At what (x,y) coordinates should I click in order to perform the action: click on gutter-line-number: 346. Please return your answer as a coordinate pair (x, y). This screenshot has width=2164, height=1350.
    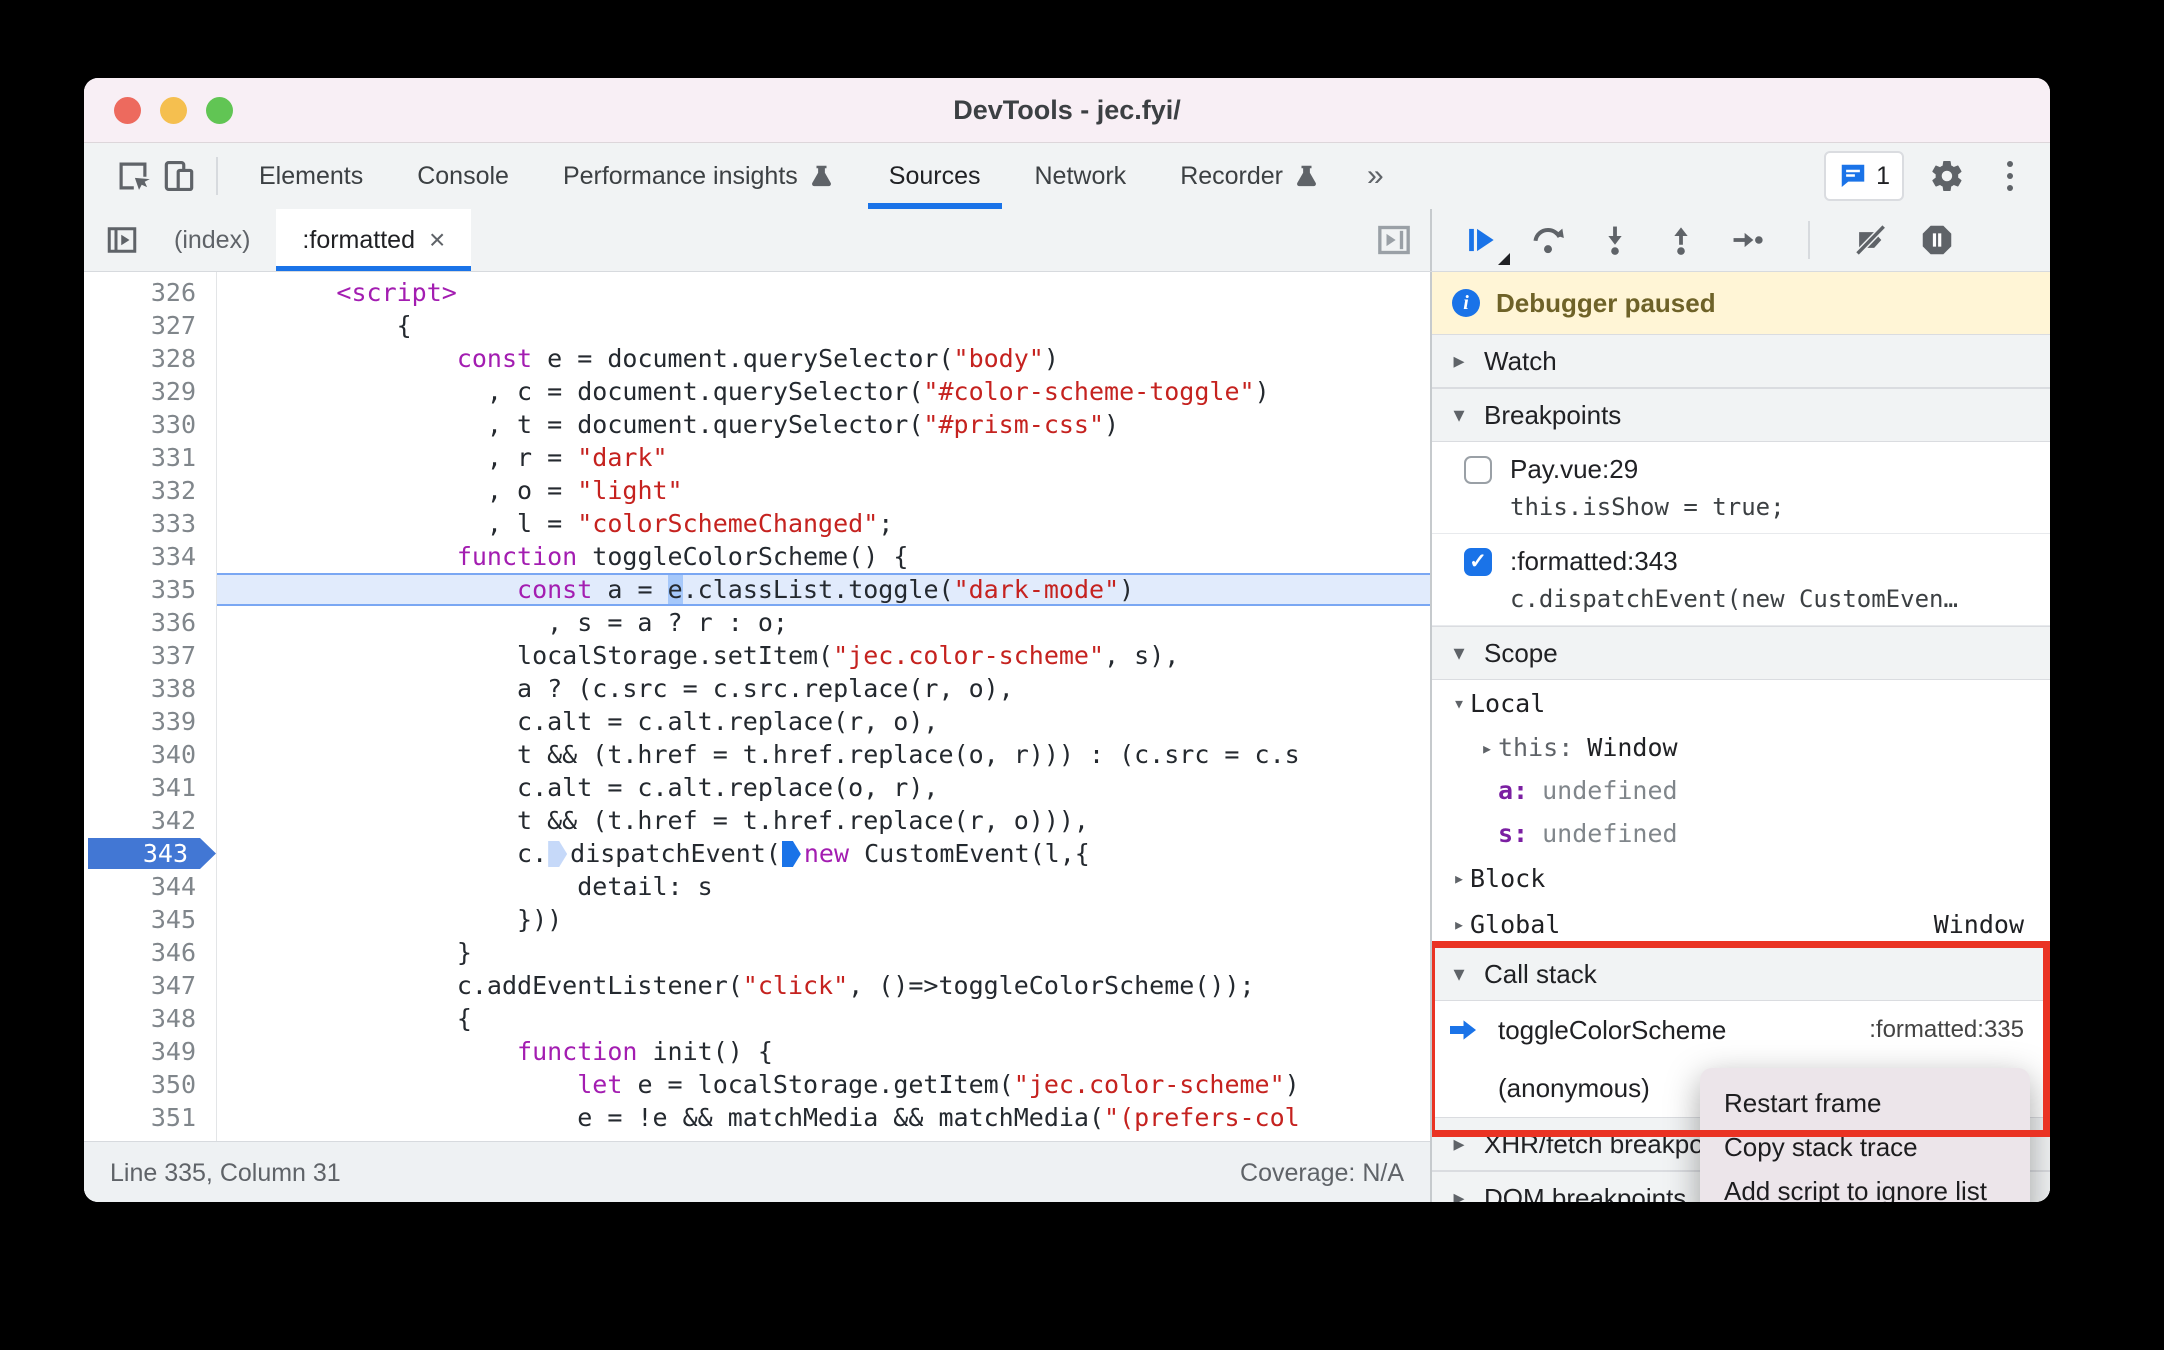
    Looking at the image, I should click on (150, 952).